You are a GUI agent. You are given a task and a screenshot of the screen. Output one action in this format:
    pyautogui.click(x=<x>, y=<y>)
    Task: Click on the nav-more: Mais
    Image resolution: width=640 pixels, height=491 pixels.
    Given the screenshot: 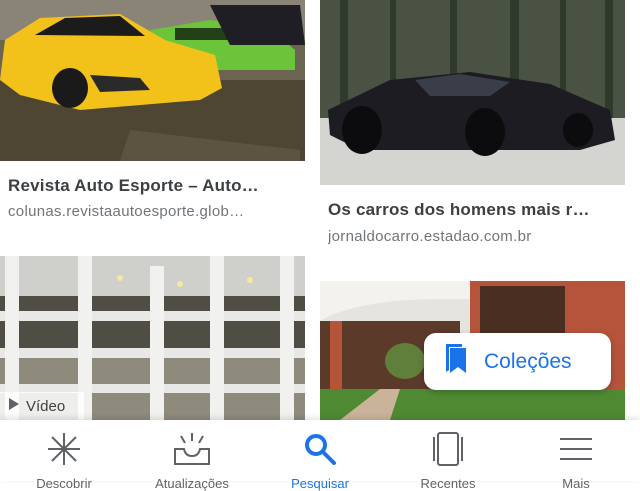 What is the action you would take?
    pyautogui.click(x=576, y=455)
    